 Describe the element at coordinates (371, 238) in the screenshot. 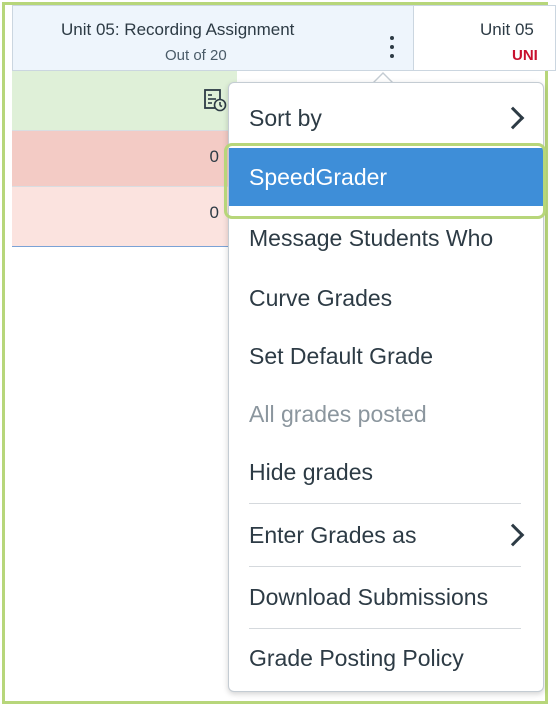

I see `menu-item-label: Message Students Who` at that location.